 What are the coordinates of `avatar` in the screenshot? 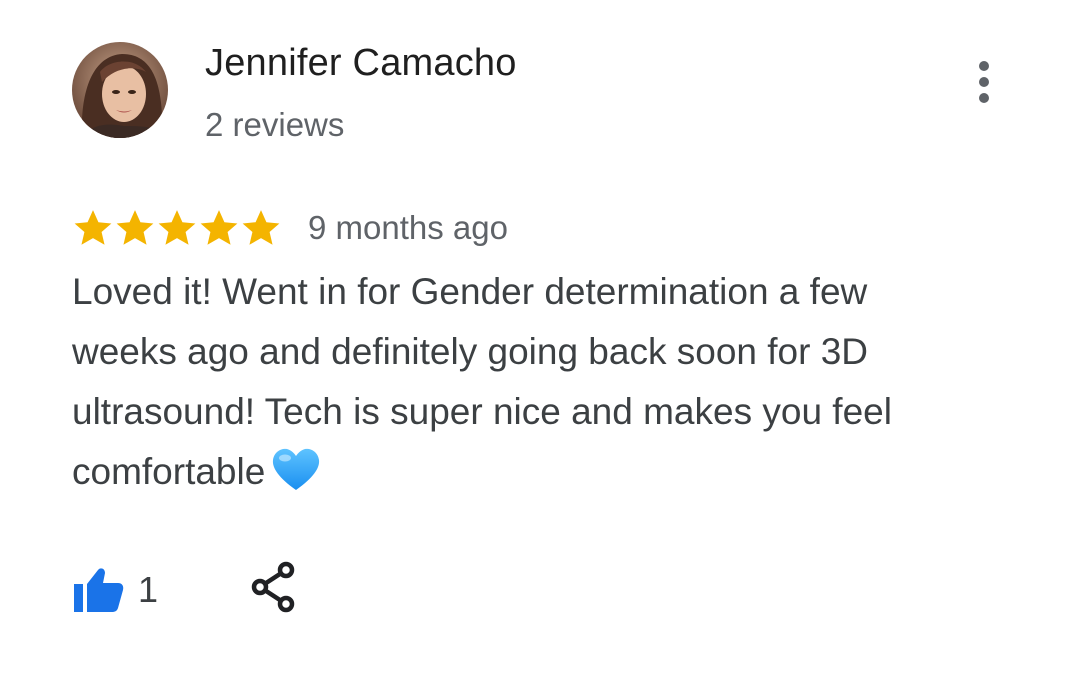 It's located at (120, 90).